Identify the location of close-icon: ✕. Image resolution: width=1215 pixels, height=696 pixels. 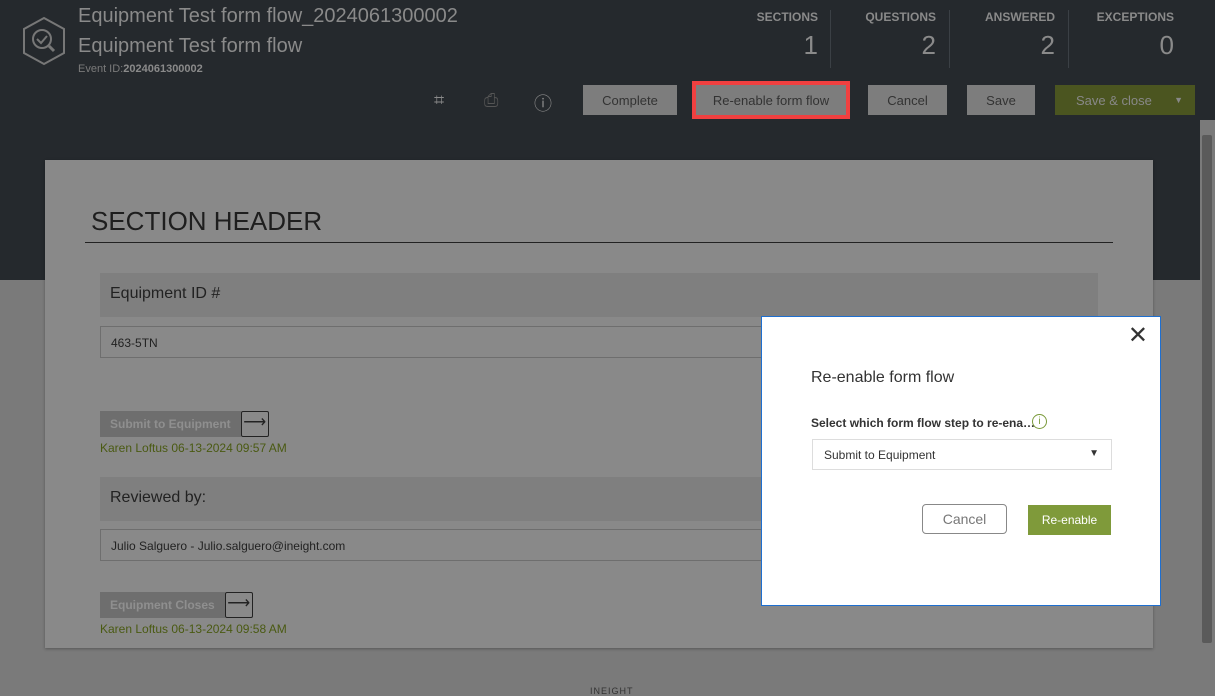
(1138, 335).